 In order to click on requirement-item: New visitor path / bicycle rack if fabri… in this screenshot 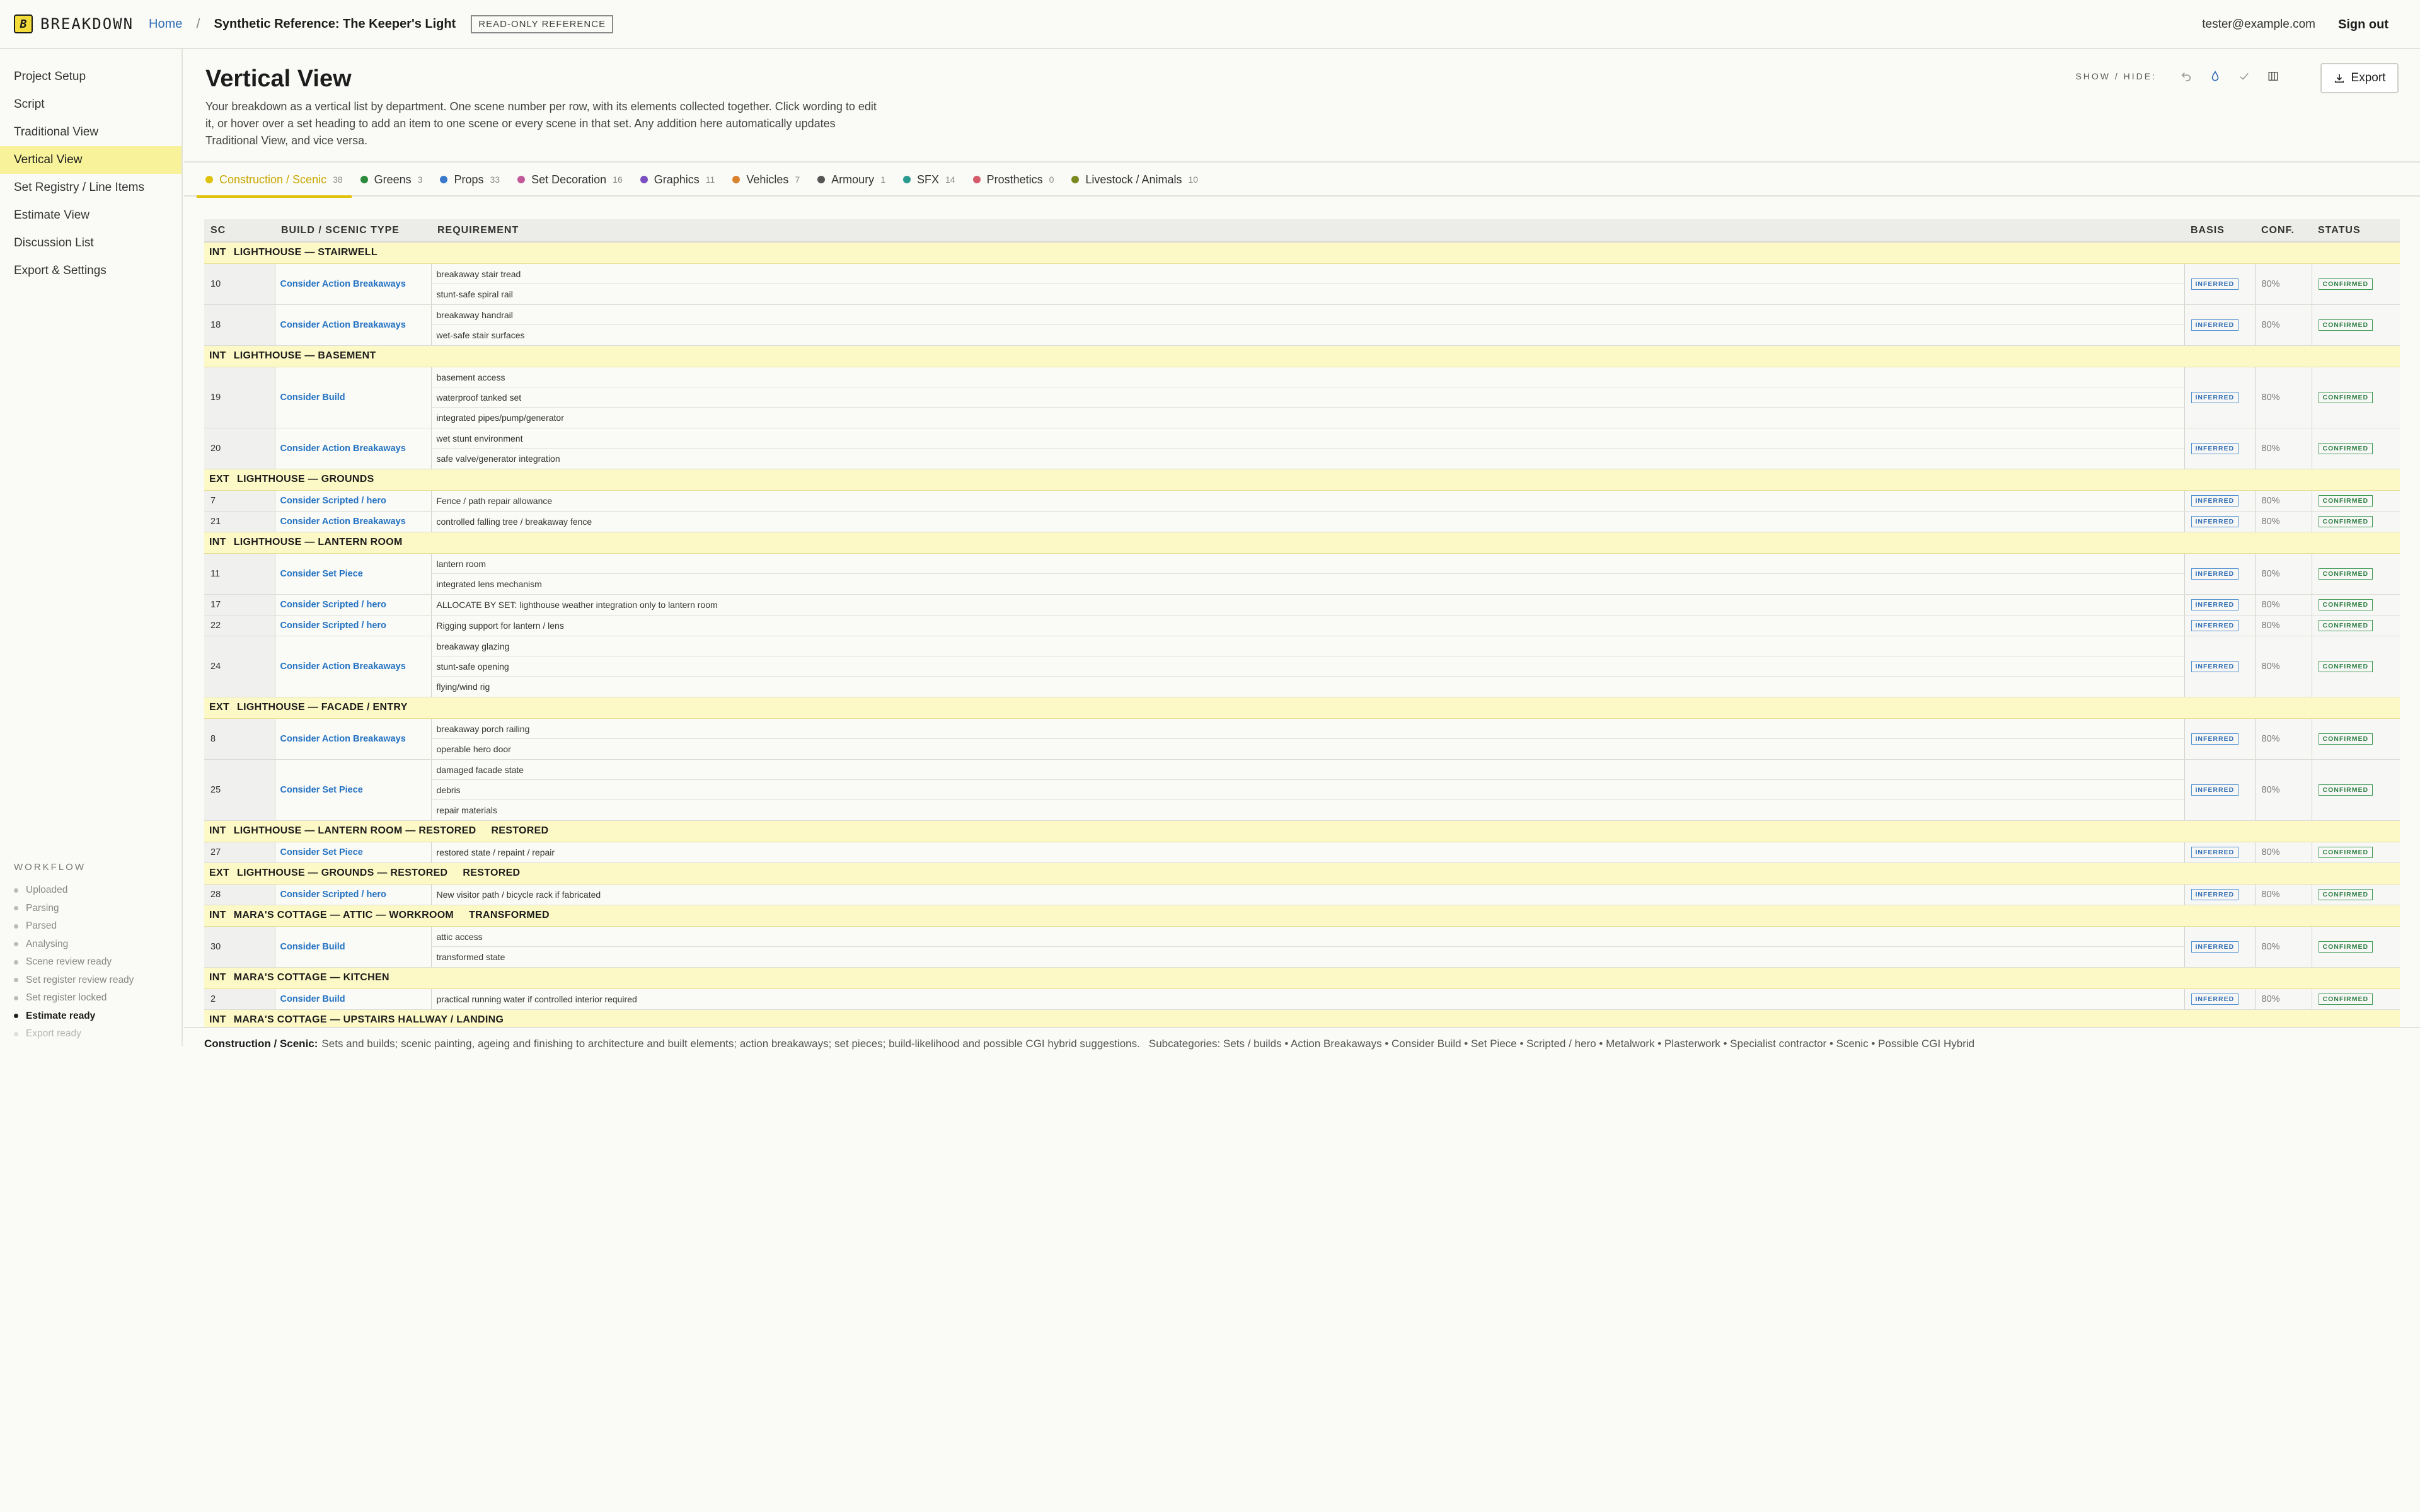, I will do `click(1308, 895)`.